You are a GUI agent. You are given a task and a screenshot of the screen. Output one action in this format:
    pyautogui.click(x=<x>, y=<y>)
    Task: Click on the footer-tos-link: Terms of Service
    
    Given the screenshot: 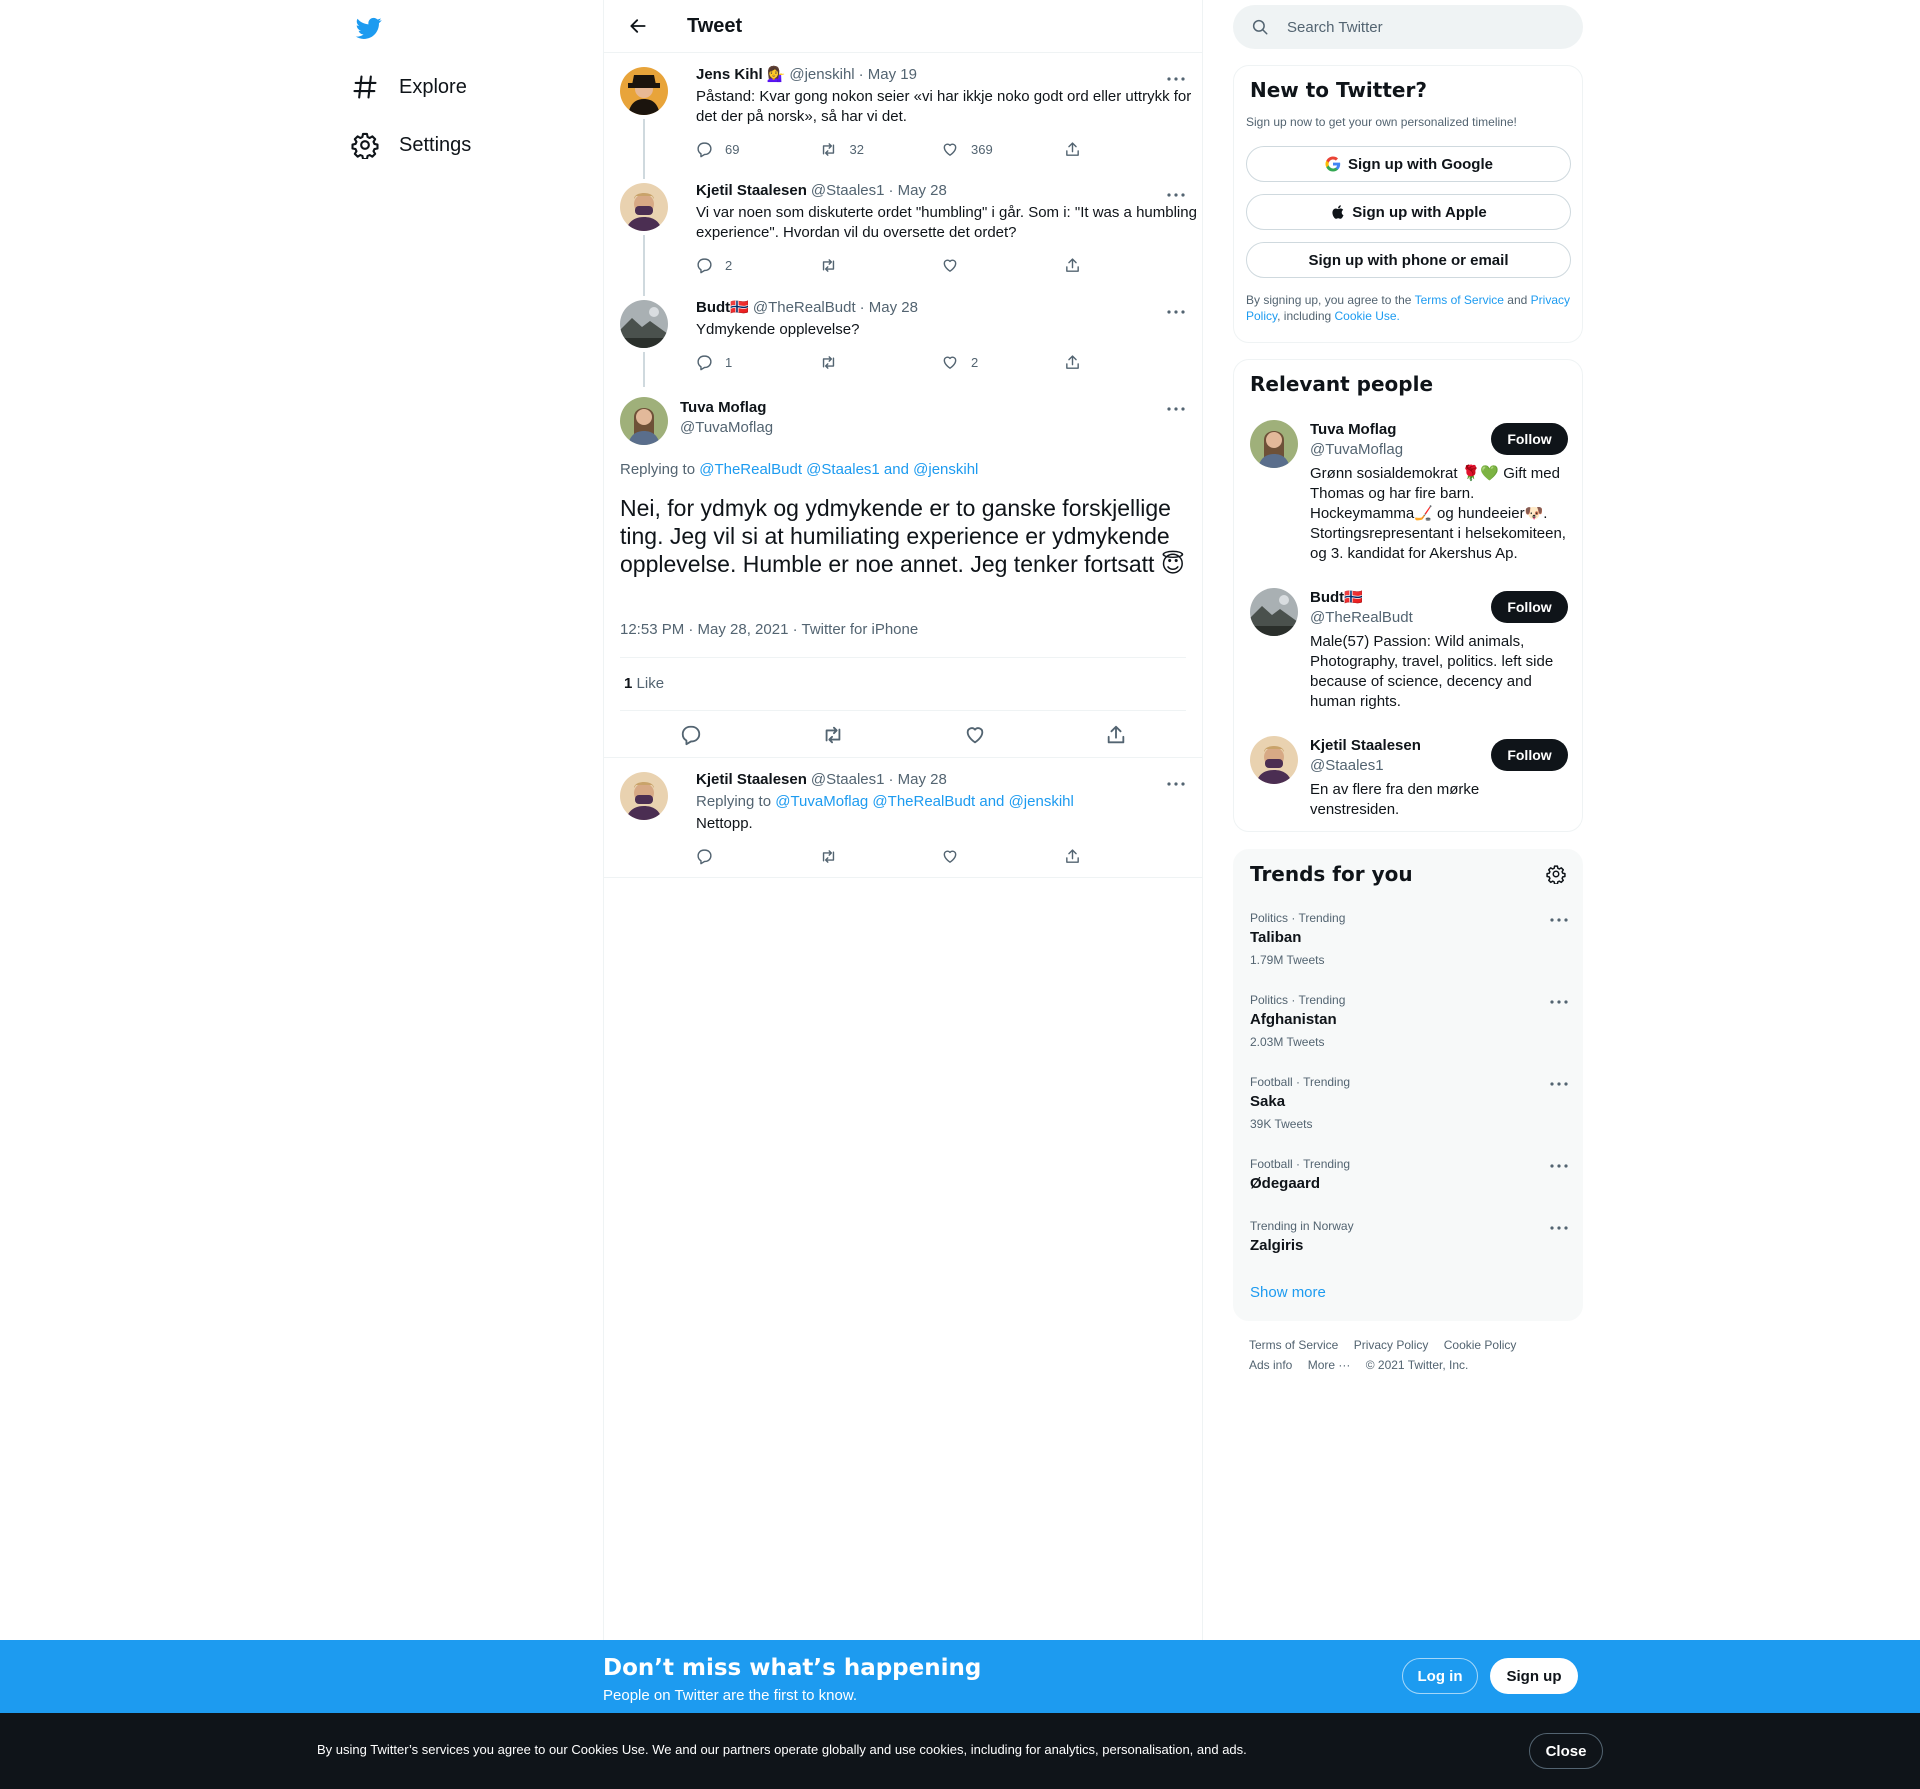 What is the action you would take?
    pyautogui.click(x=1293, y=1345)
    